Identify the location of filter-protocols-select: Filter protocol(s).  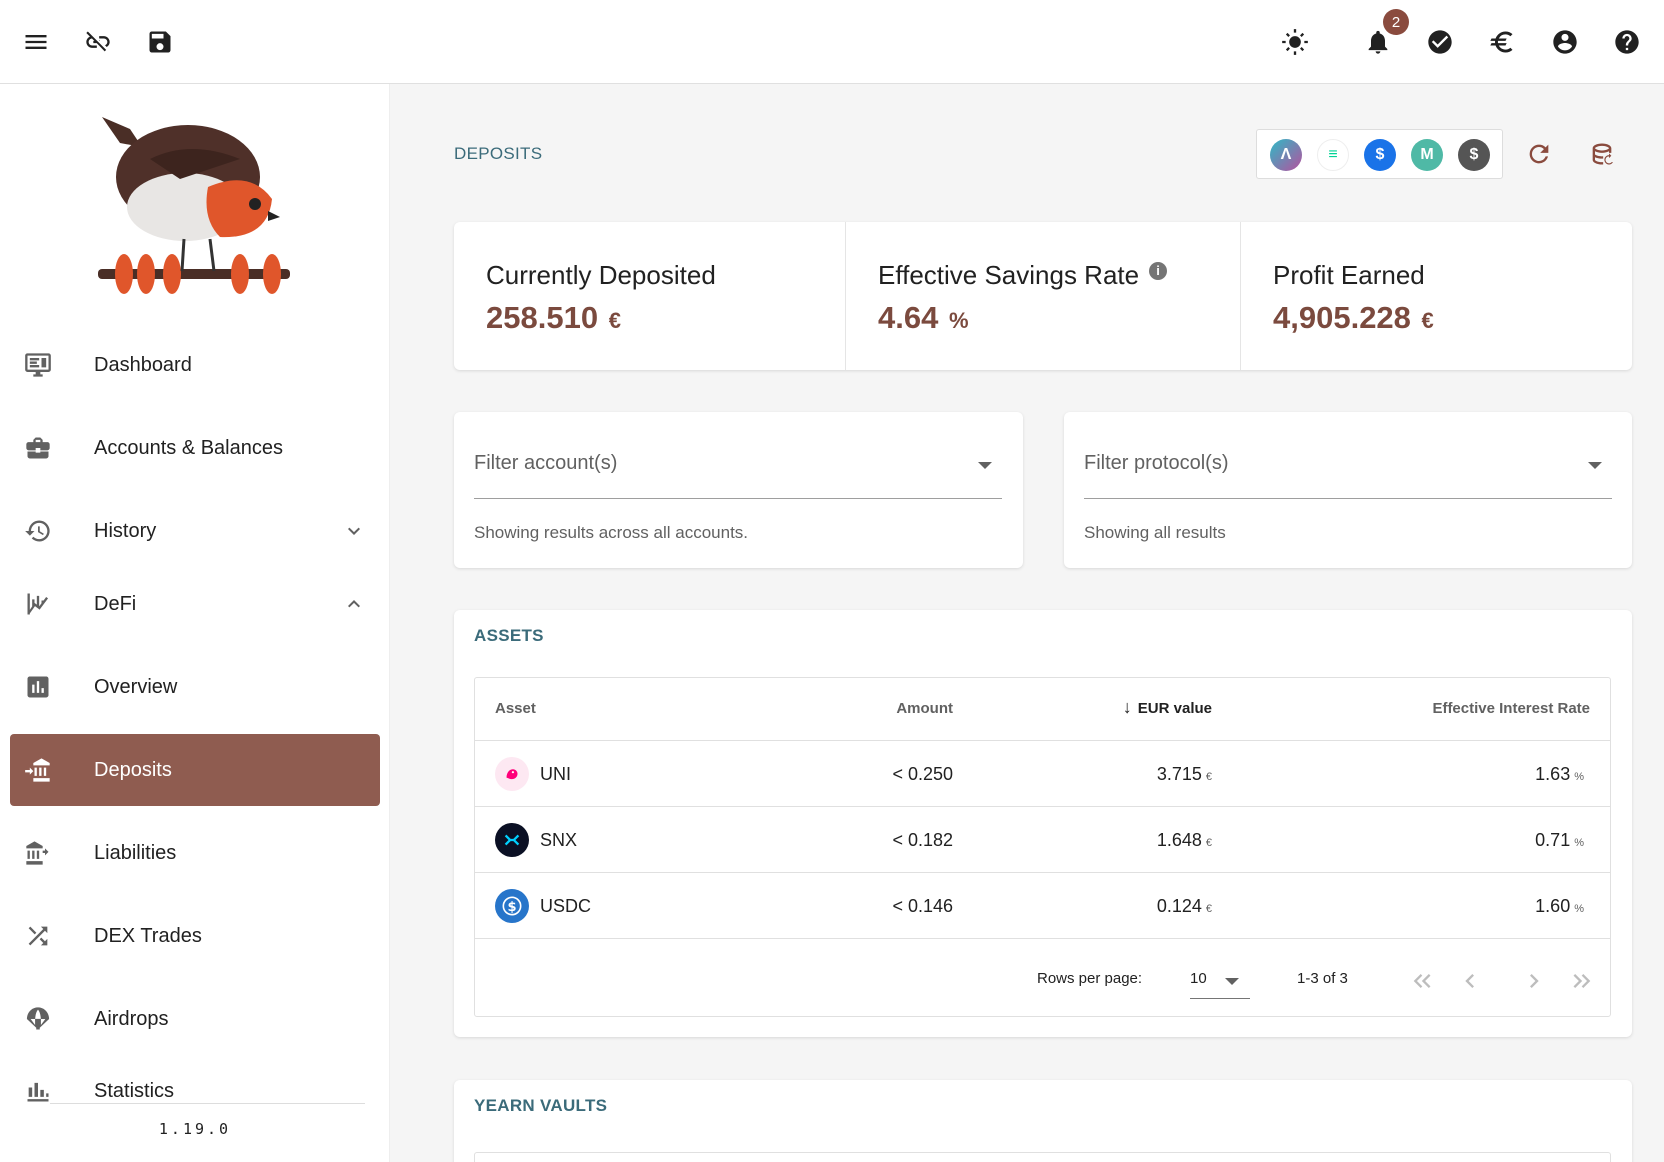
(1156, 463).